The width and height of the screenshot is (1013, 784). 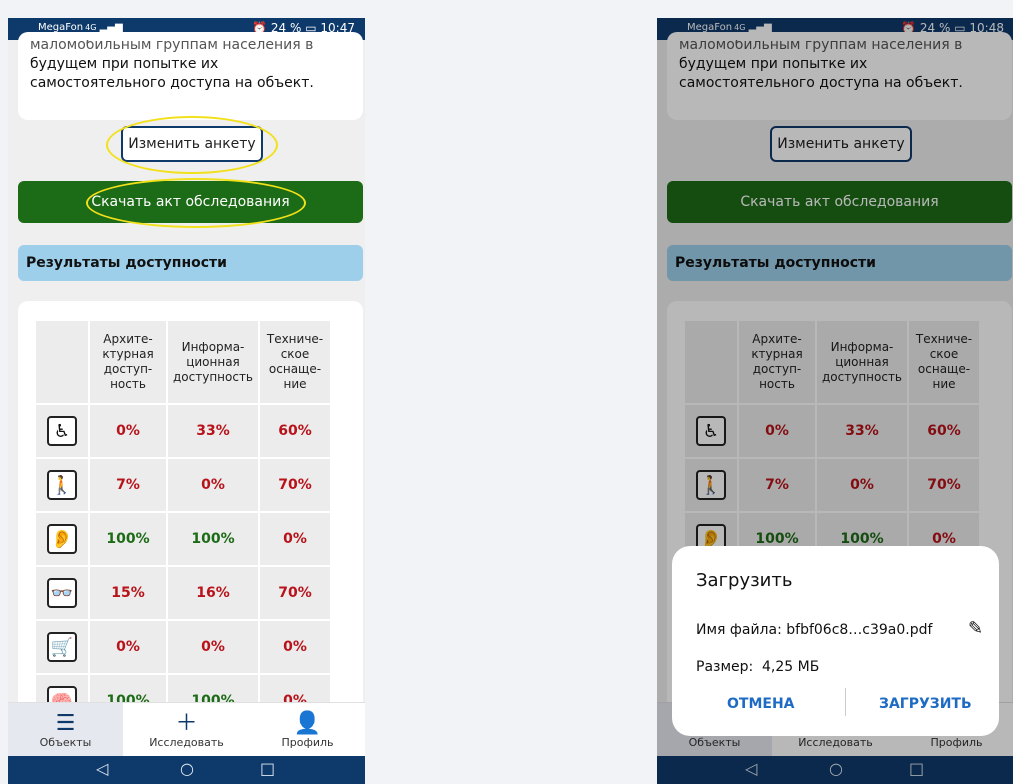 I want to click on table-row: 🛒 0% 0% 0%, so click(x=183, y=647).